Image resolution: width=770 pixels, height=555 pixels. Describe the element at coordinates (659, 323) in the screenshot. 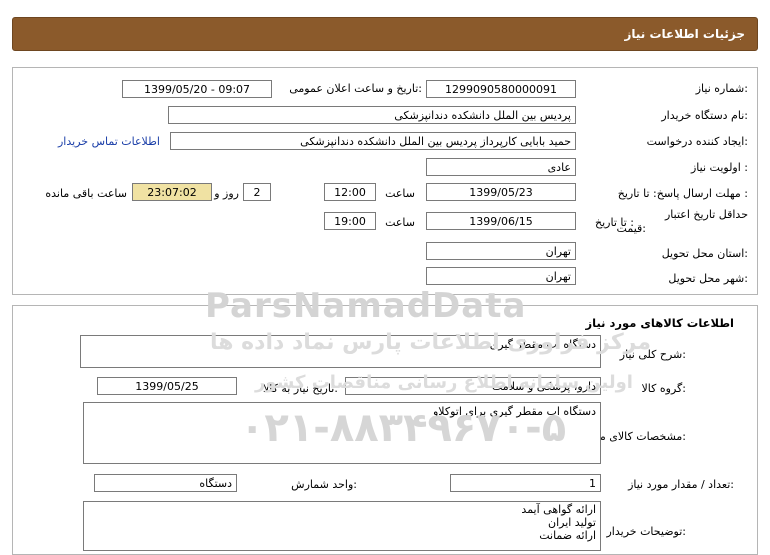

I see `goods-section-title: اطلاعات کالاهای مورد نیاز` at that location.